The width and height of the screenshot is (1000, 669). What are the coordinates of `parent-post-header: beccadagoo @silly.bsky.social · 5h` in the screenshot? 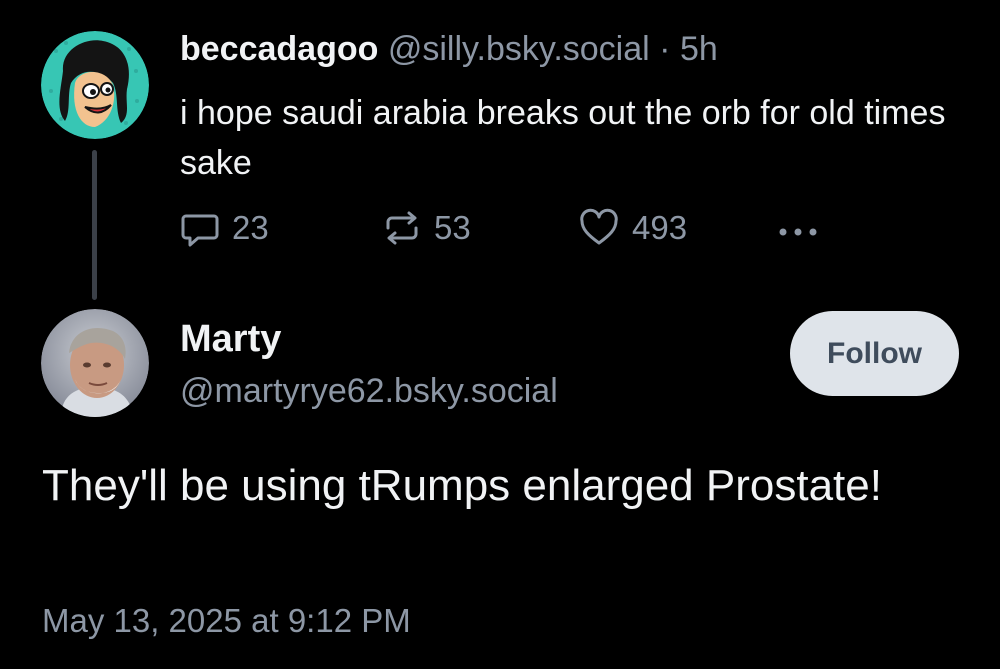 It's located at (449, 49).